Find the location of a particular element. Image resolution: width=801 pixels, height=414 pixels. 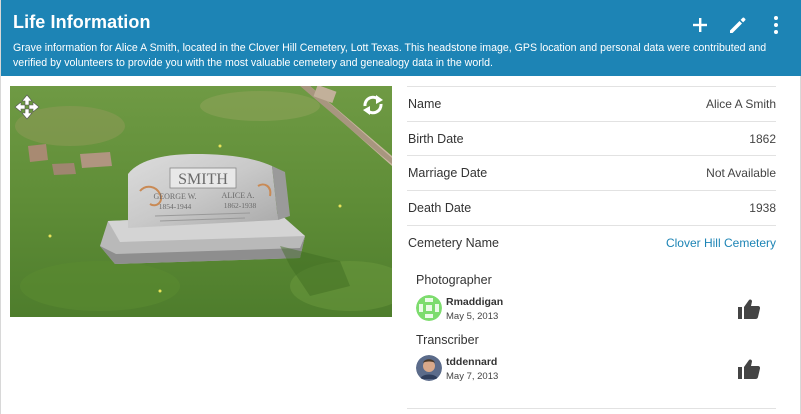

detail-row-marriage-date: Marriage Date Not Available is located at coordinates (591, 172).